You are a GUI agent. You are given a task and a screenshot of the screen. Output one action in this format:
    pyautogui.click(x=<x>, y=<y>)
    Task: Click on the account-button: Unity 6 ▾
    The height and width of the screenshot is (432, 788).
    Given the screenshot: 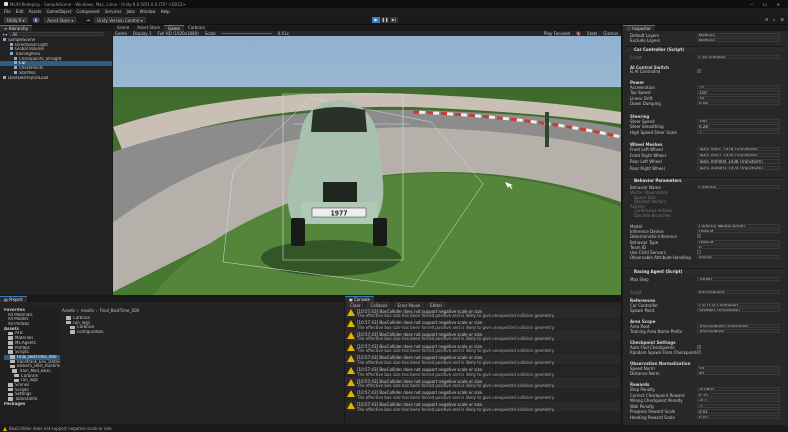 What is the action you would take?
    pyautogui.click(x=16, y=19)
    